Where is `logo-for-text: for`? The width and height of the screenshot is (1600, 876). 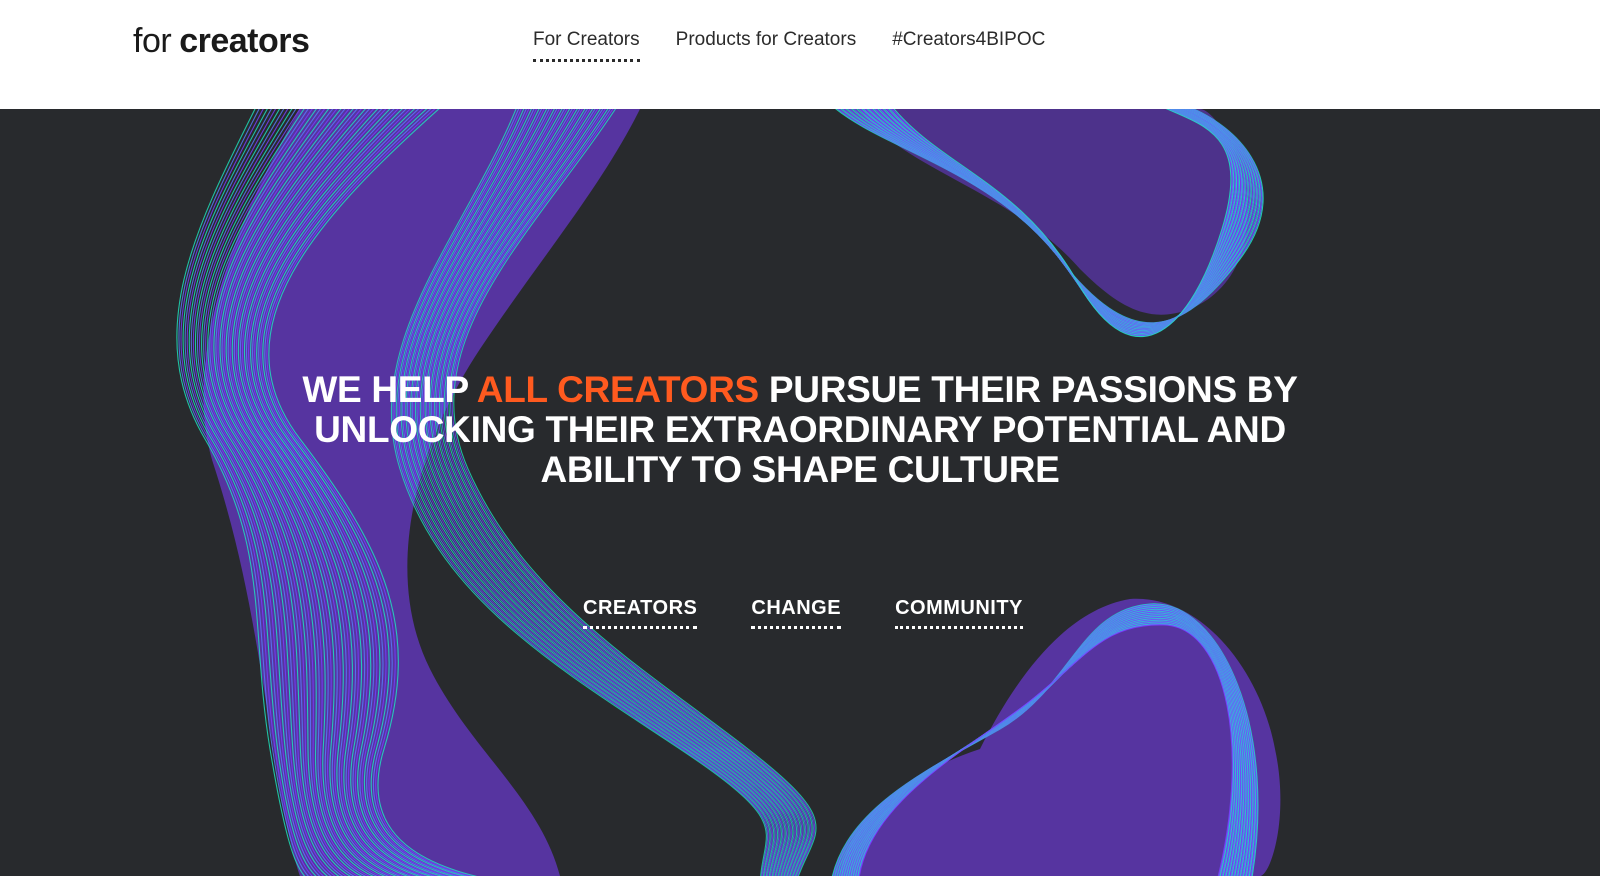 logo-for-text: for is located at coordinates (152, 41).